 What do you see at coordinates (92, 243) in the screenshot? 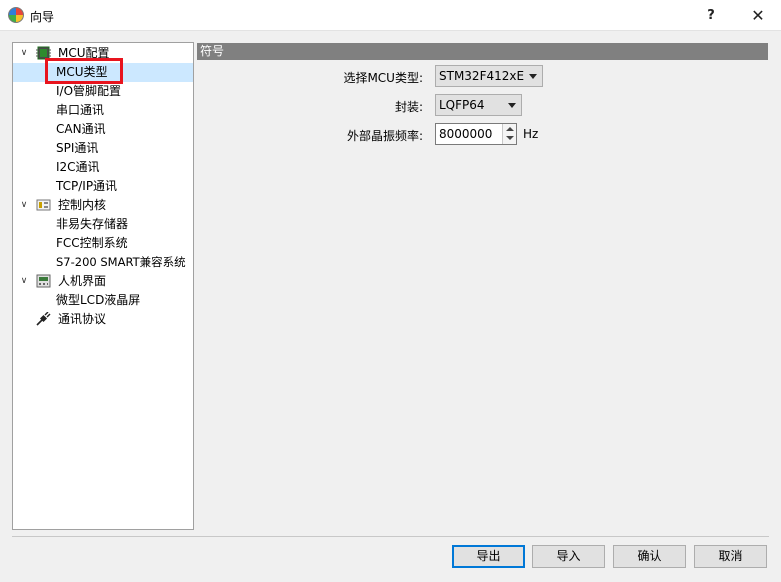
I see `tree-node-label: FCC控制系统` at bounding box center [92, 243].